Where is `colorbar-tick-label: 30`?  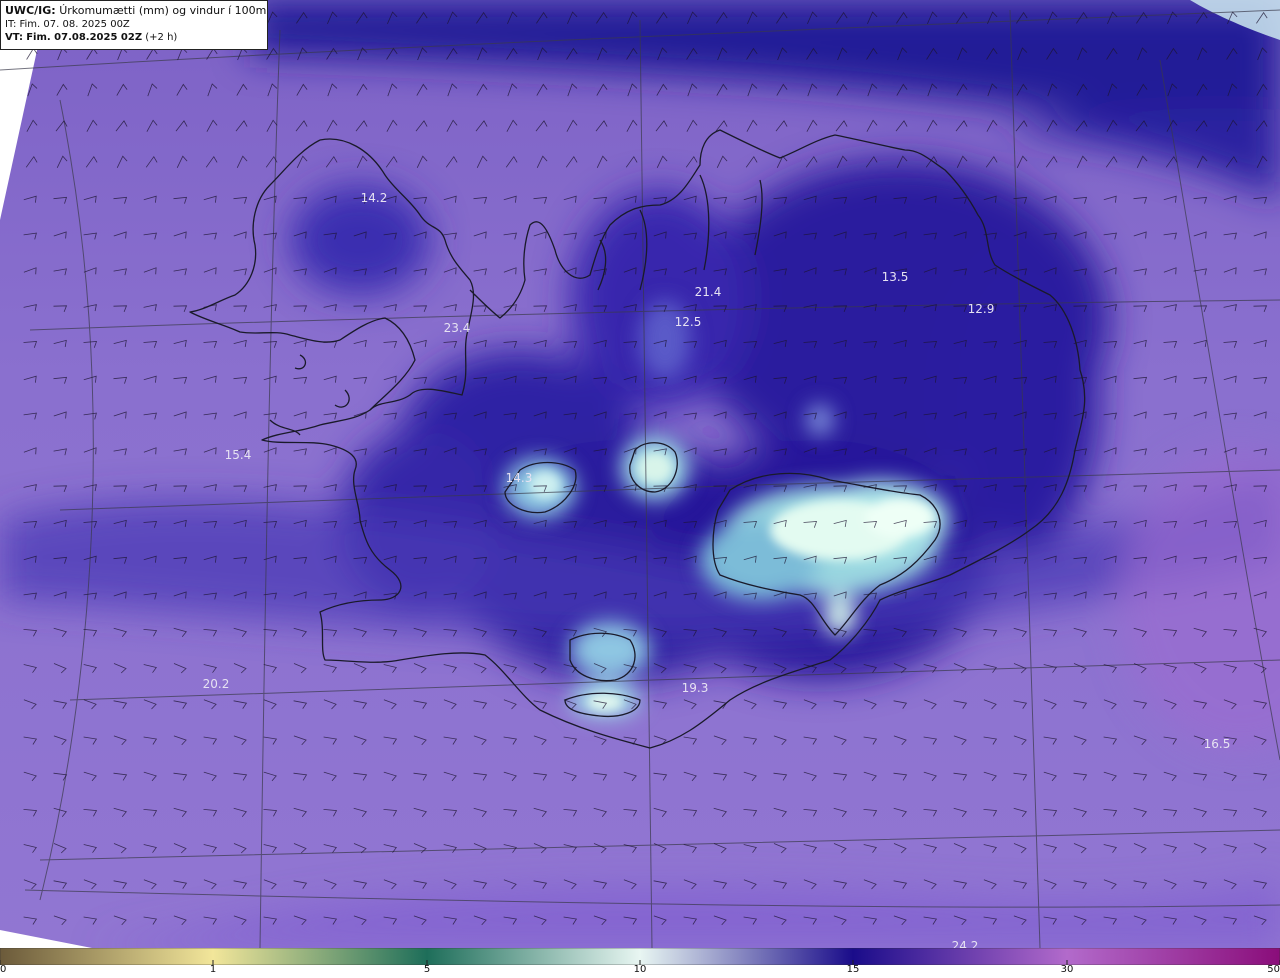 colorbar-tick-label: 30 is located at coordinates (1067, 969).